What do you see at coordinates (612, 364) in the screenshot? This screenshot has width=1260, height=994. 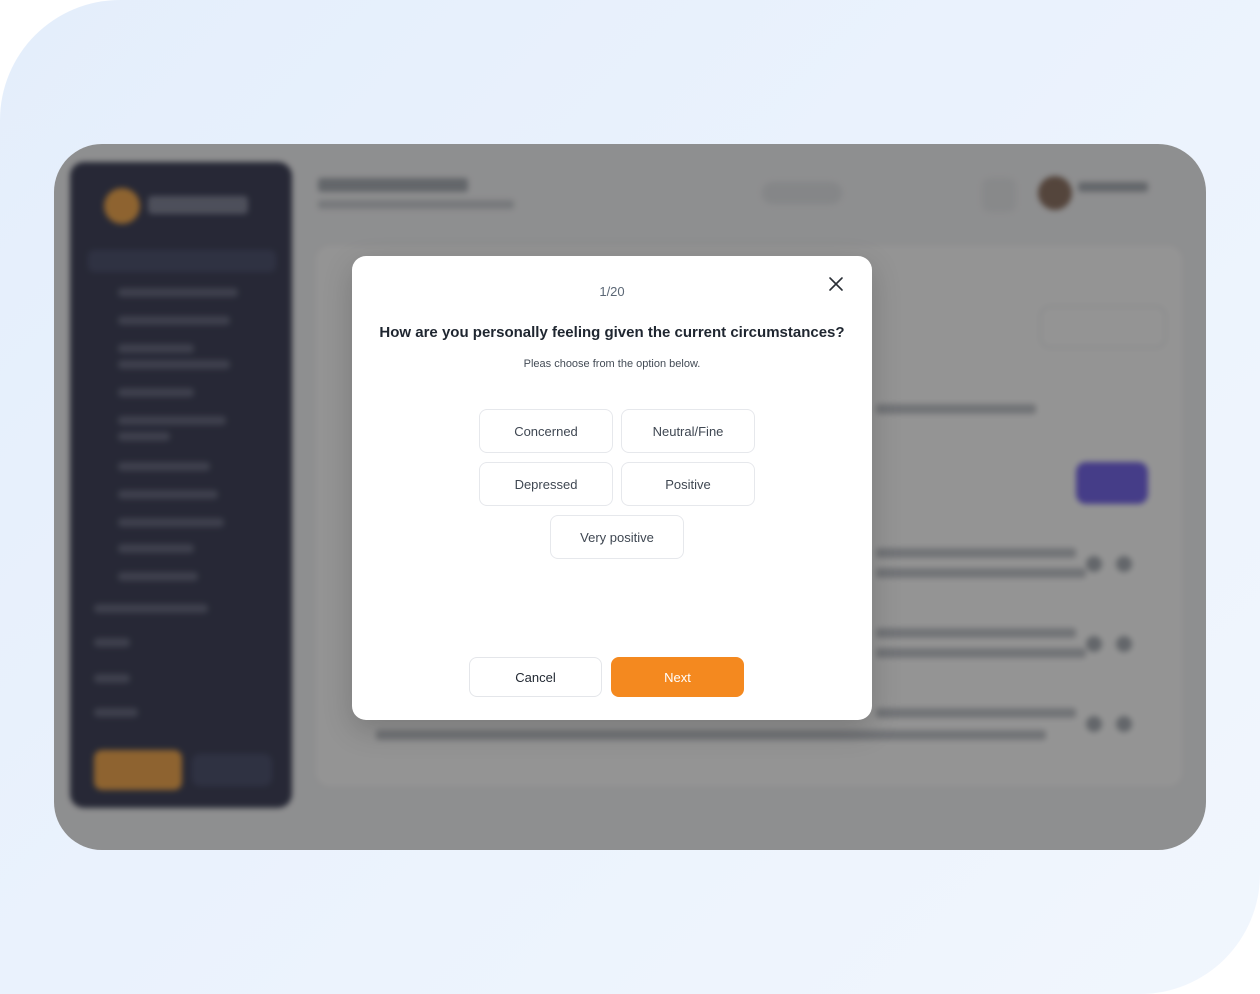 I see `question-hint: Pleas choose from the option below.` at bounding box center [612, 364].